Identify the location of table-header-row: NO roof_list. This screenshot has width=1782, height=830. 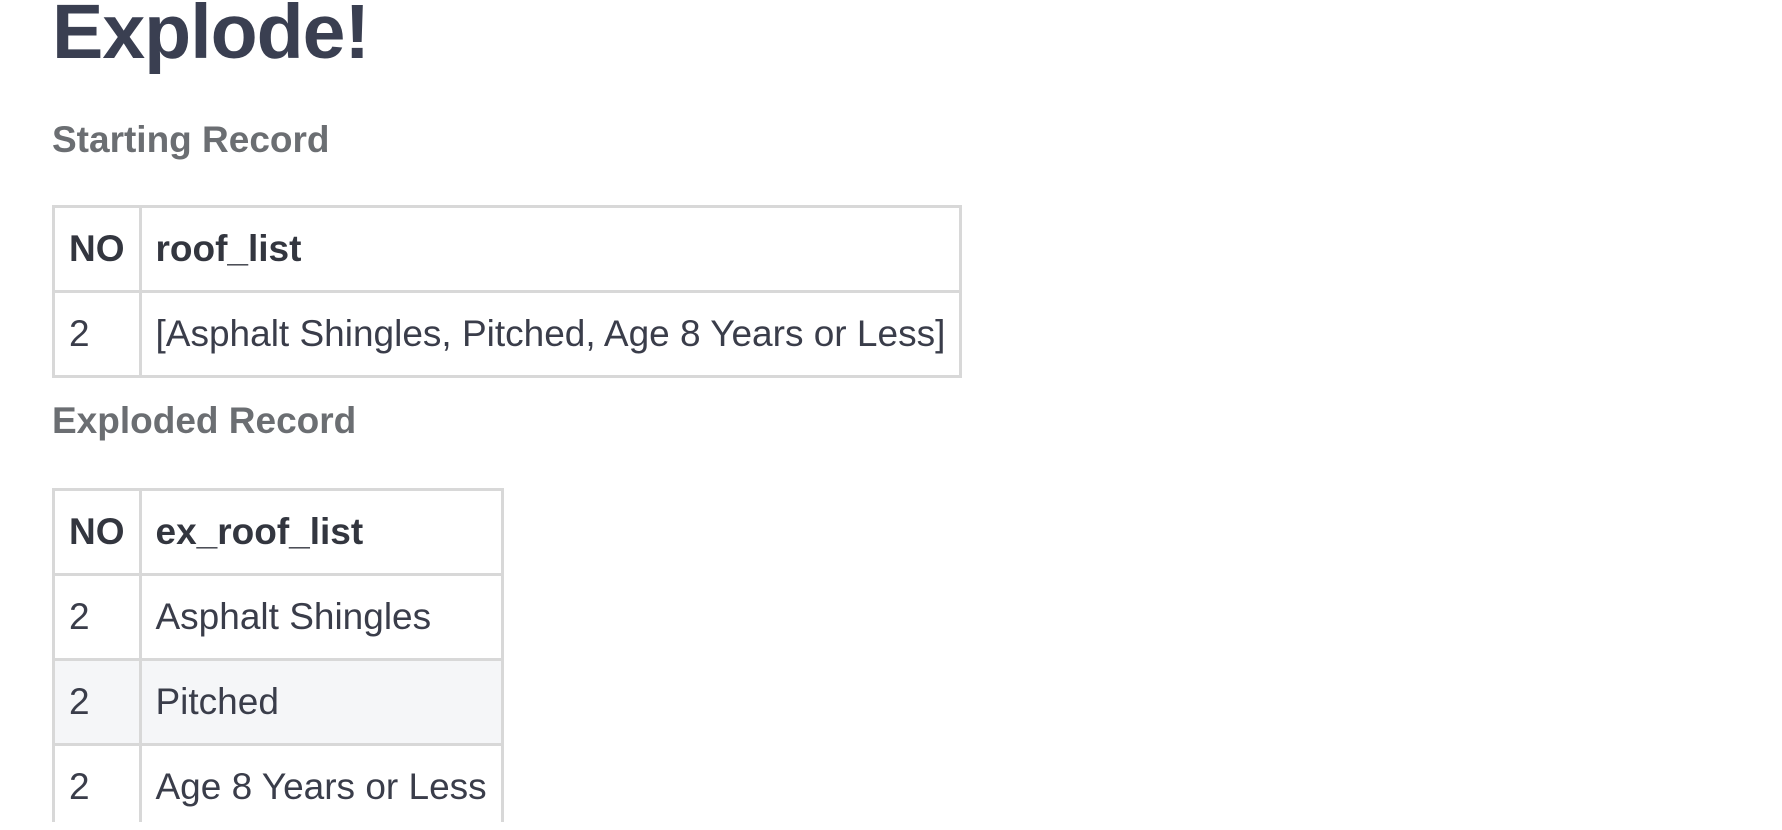
(507, 249).